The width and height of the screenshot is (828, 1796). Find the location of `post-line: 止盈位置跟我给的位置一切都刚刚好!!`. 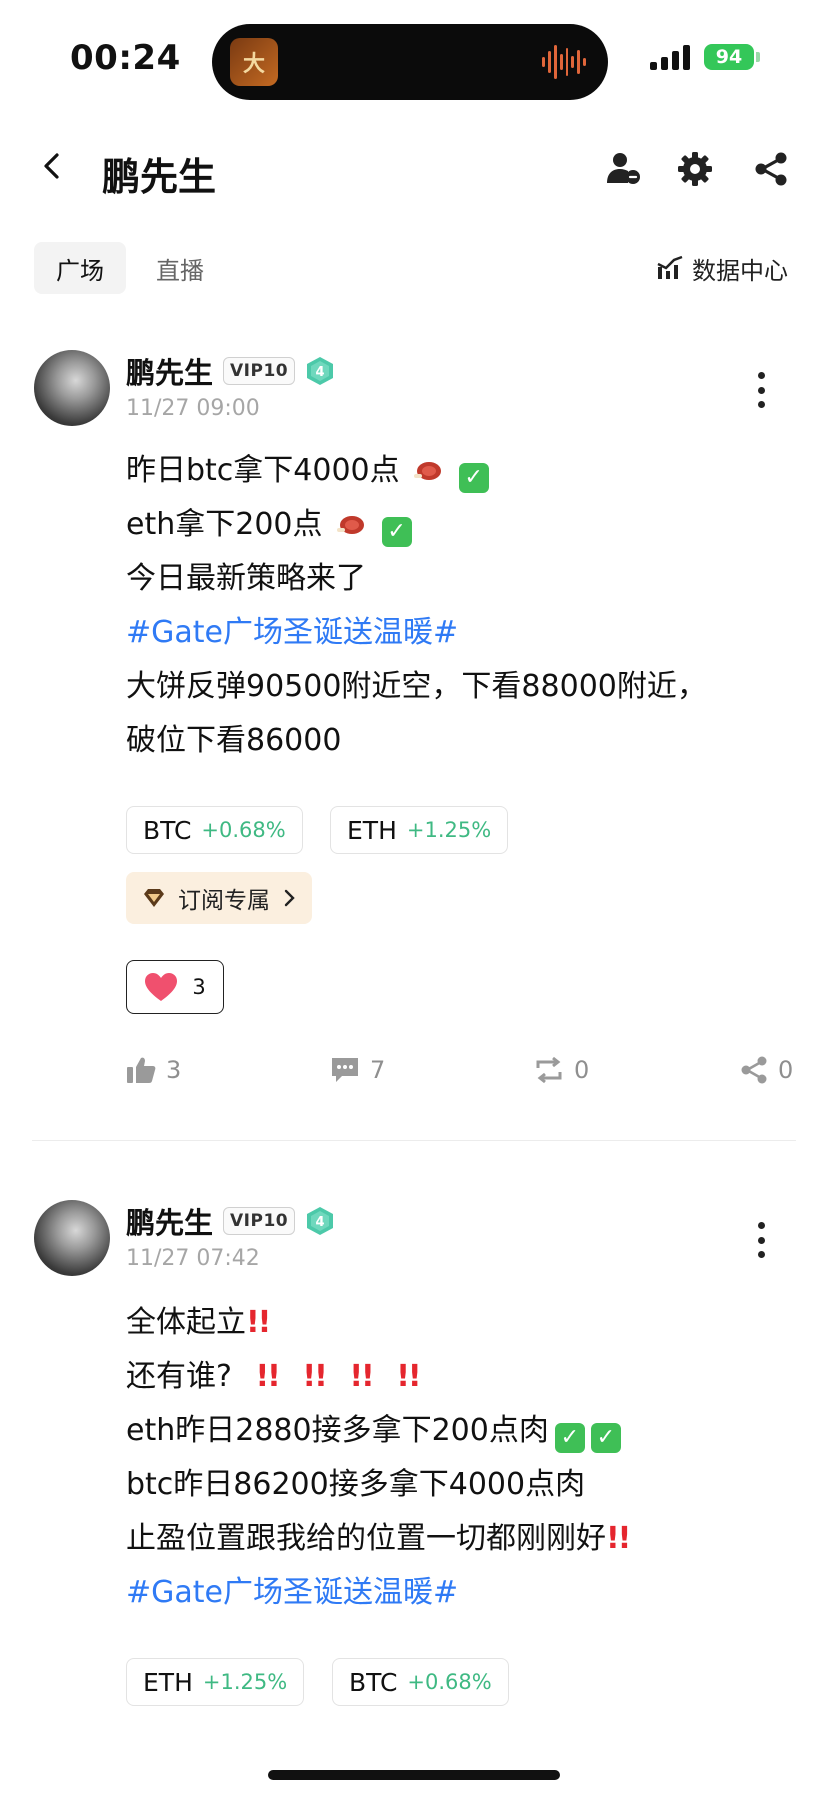

post-line: 止盈位置跟我给的位置一切都刚刚好!! is located at coordinates (378, 1539).